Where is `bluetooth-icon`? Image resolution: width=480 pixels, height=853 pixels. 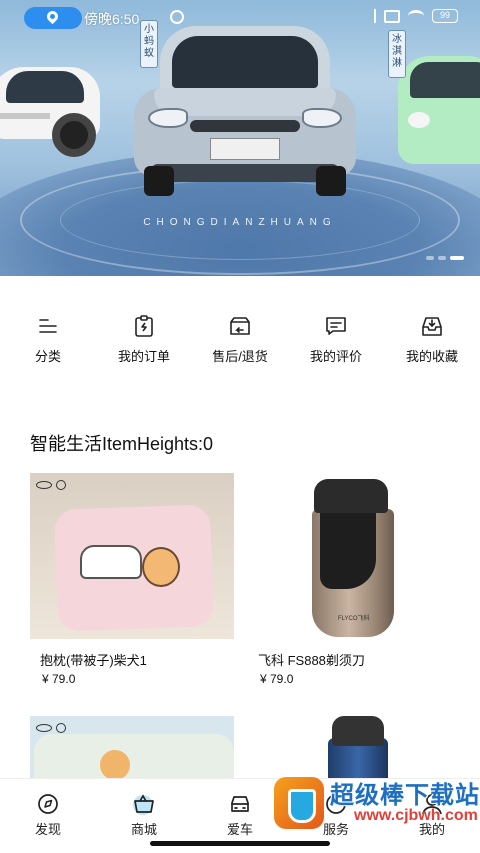 bluetooth-icon is located at coordinates (371, 16).